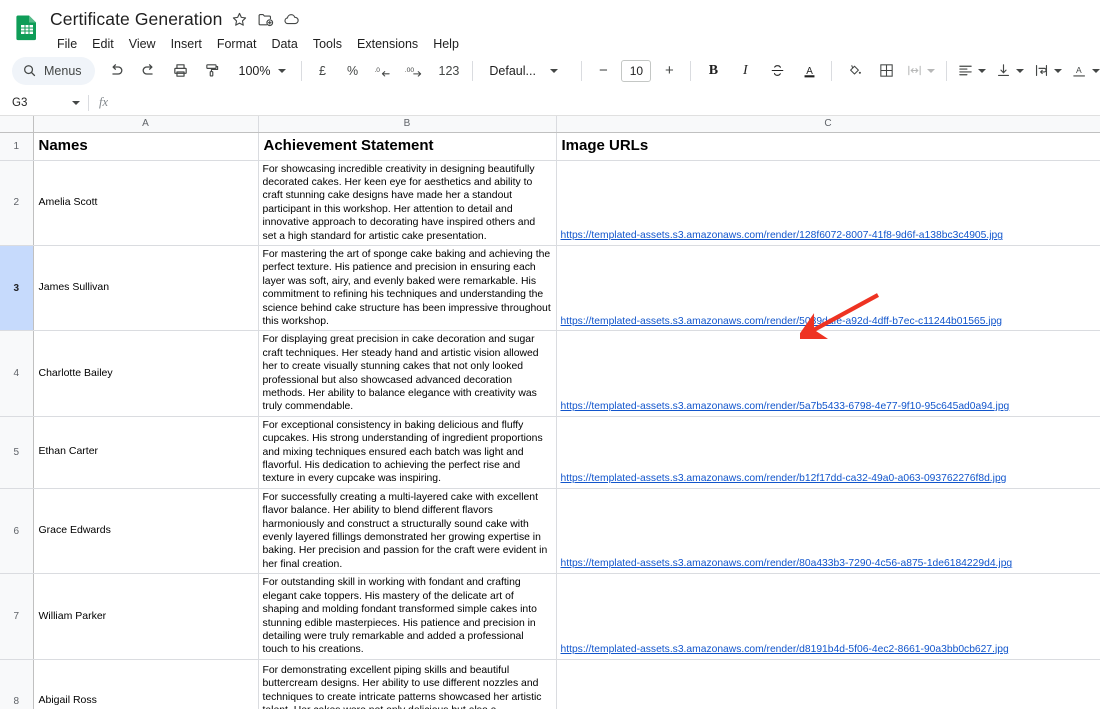 This screenshot has height=709, width=1100. I want to click on google-sheets-icon, so click(27, 27).